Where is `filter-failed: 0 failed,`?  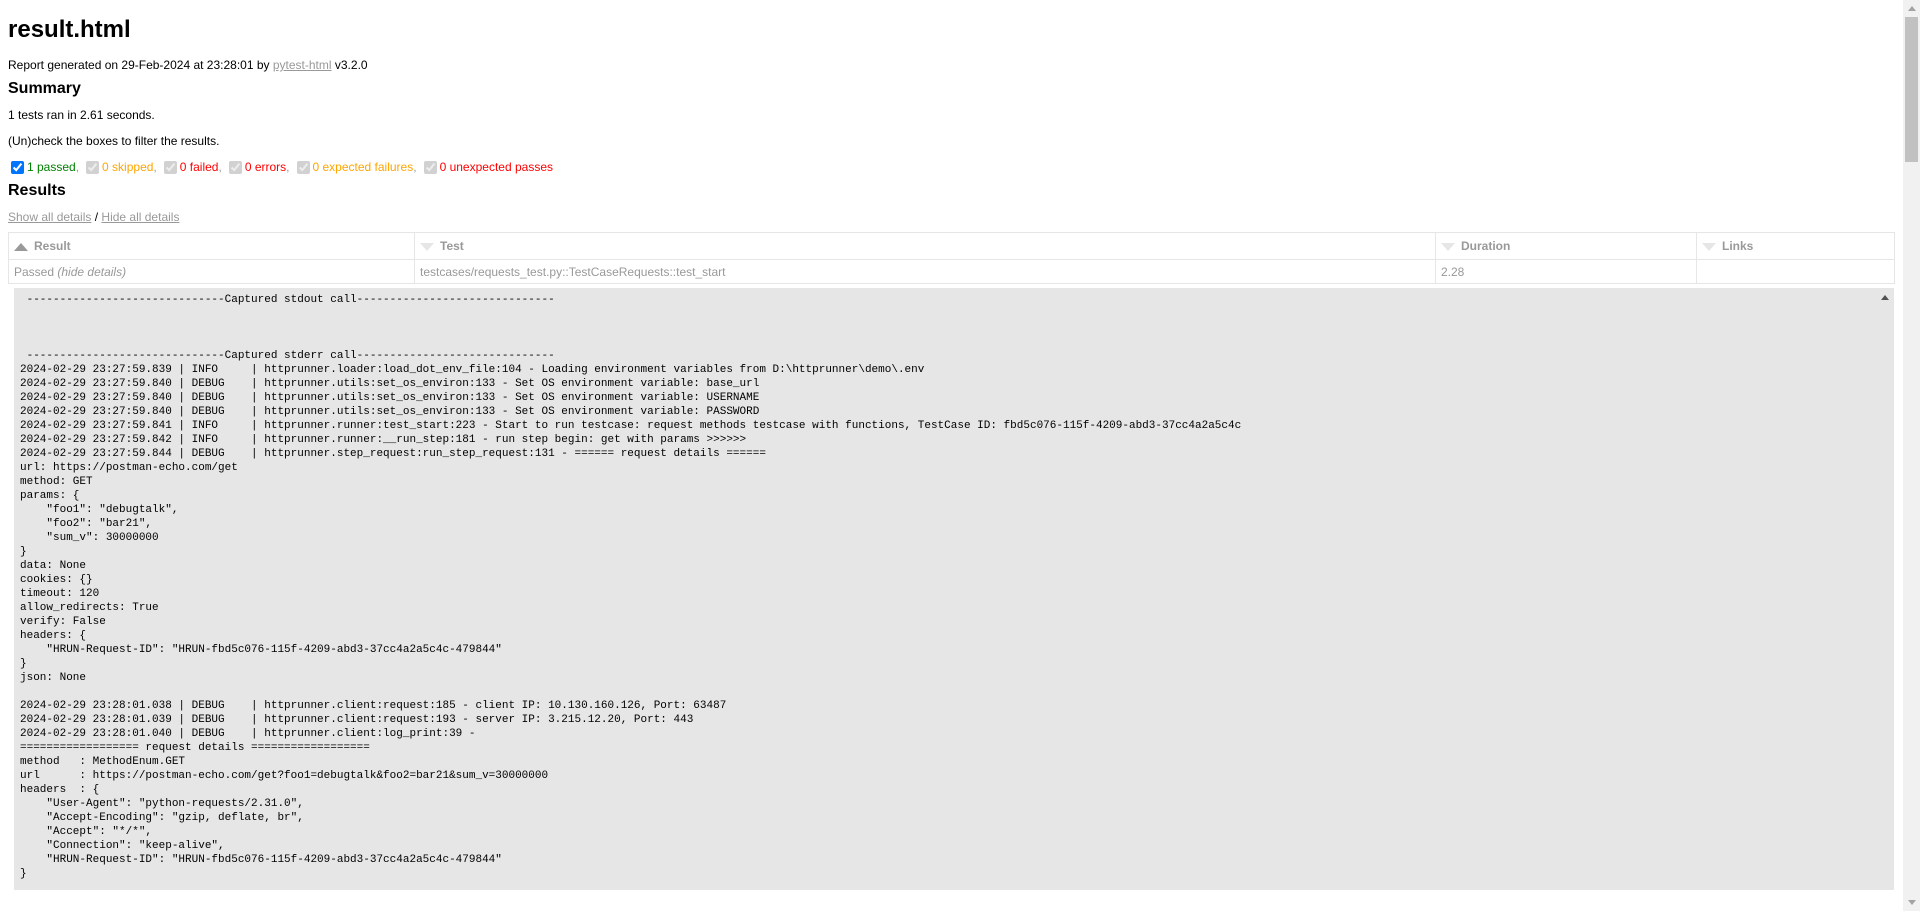
filter-failed: 0 failed, is located at coordinates (191, 167).